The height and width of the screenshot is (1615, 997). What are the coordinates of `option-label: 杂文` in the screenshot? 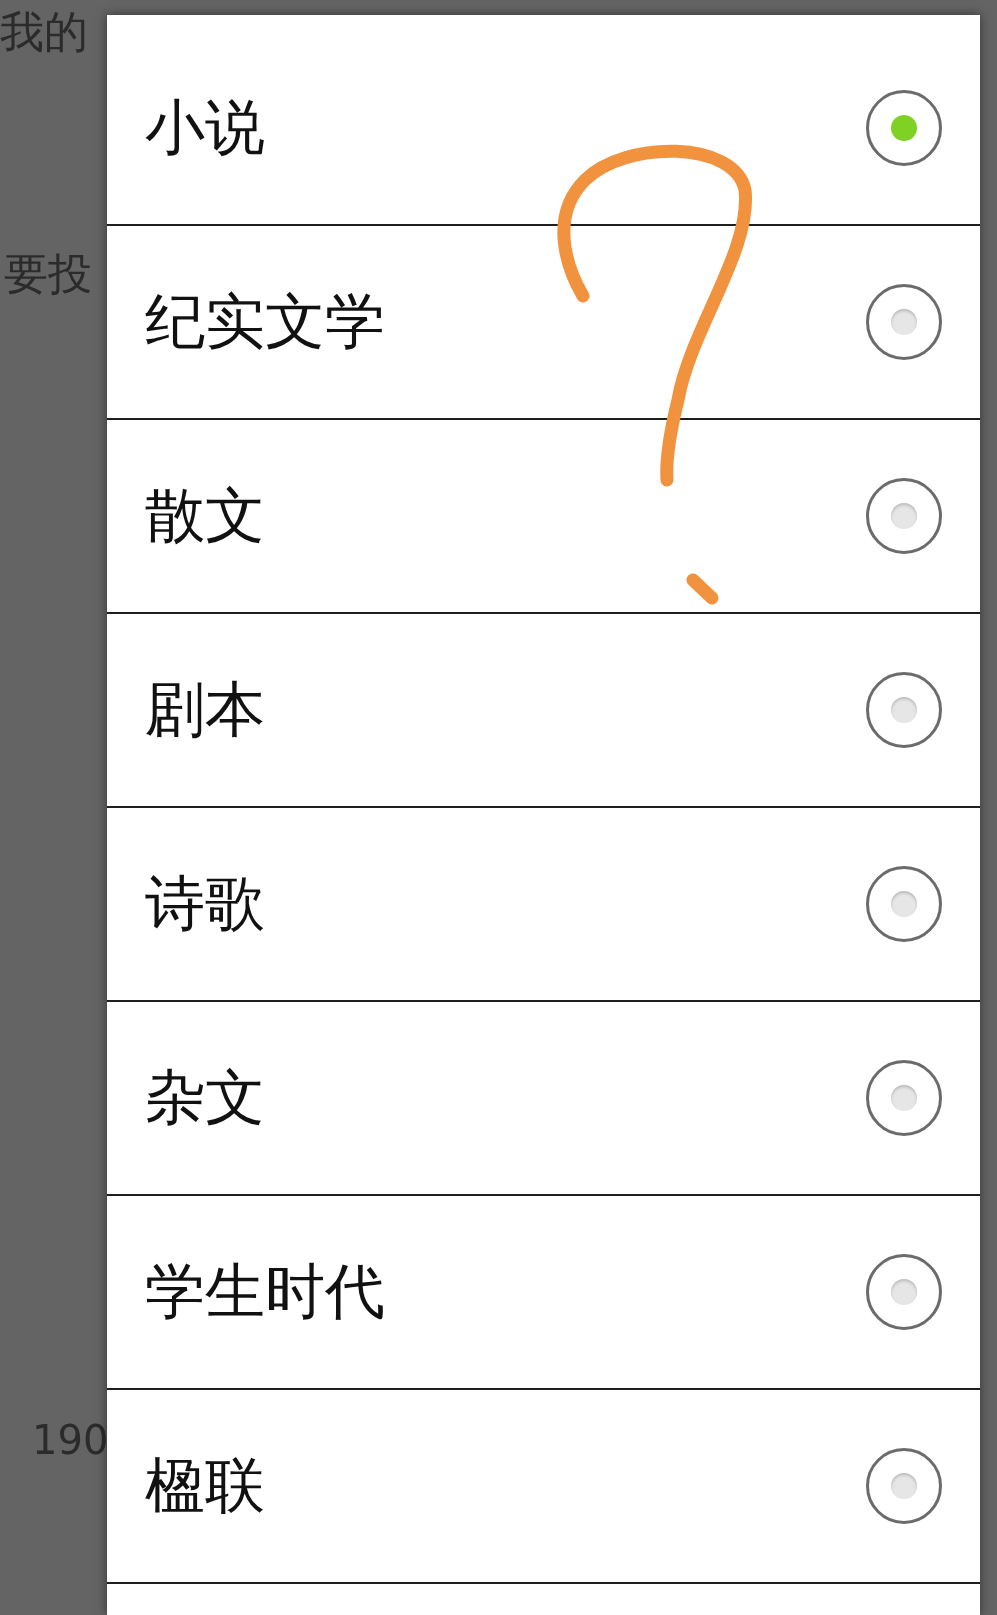 It's located at (205, 1097).